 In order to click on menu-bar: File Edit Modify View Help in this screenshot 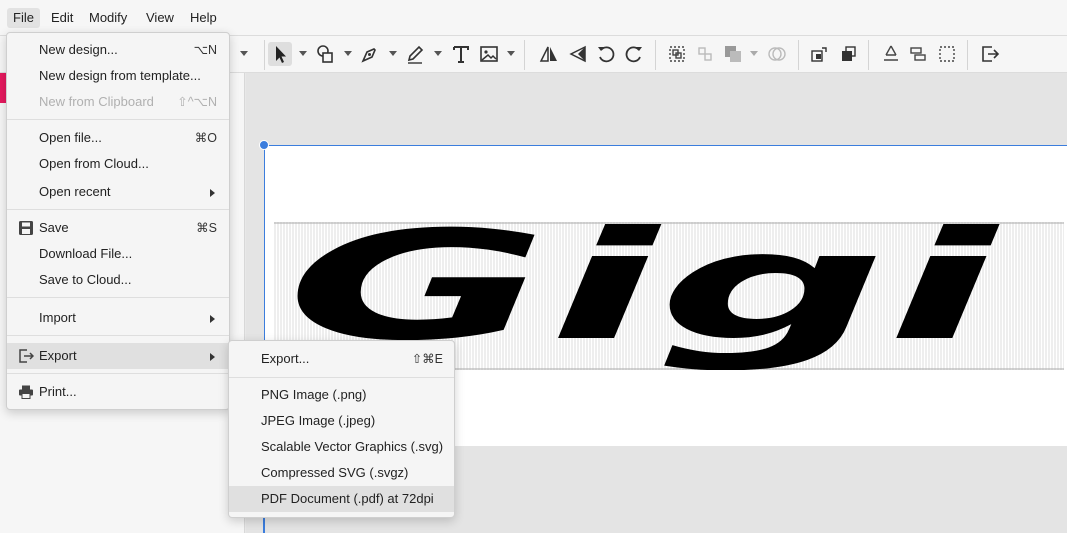, I will do `click(533, 18)`.